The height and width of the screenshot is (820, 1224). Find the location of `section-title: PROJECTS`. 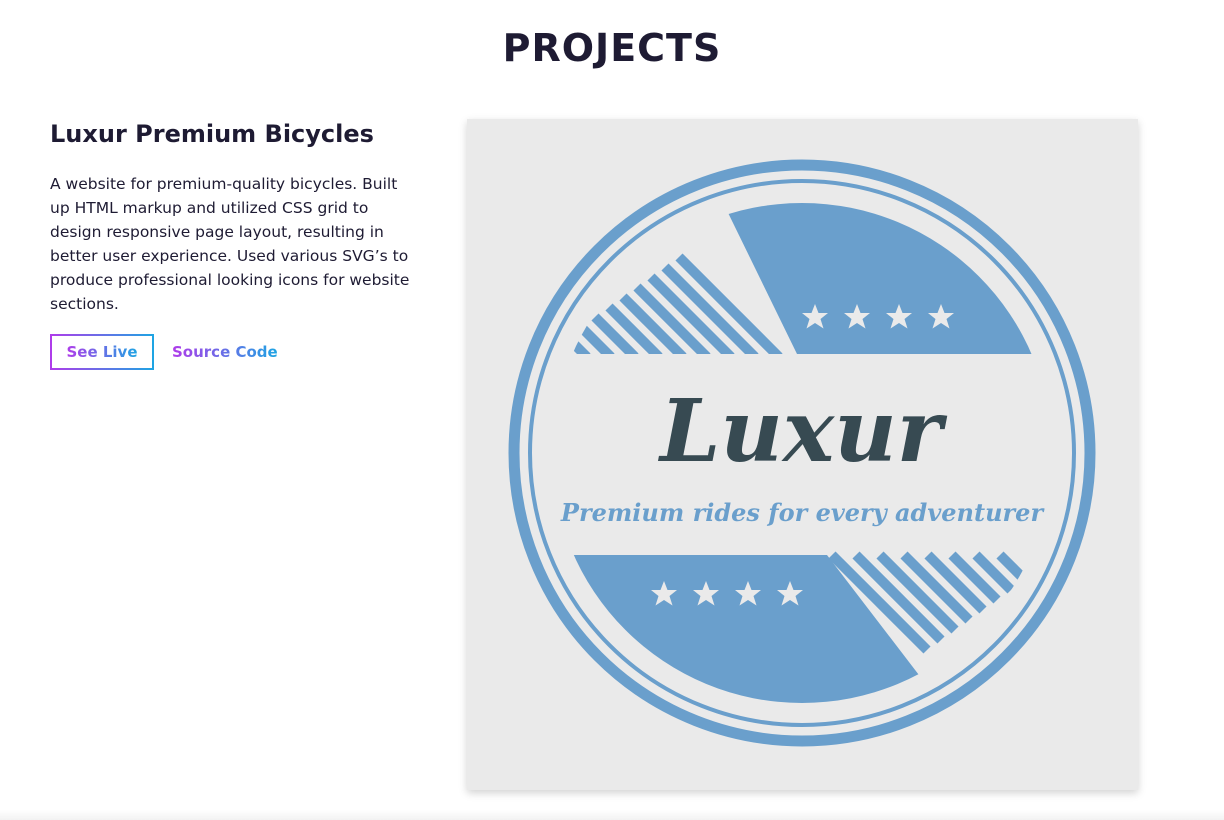

section-title: PROJECTS is located at coordinates (612, 48).